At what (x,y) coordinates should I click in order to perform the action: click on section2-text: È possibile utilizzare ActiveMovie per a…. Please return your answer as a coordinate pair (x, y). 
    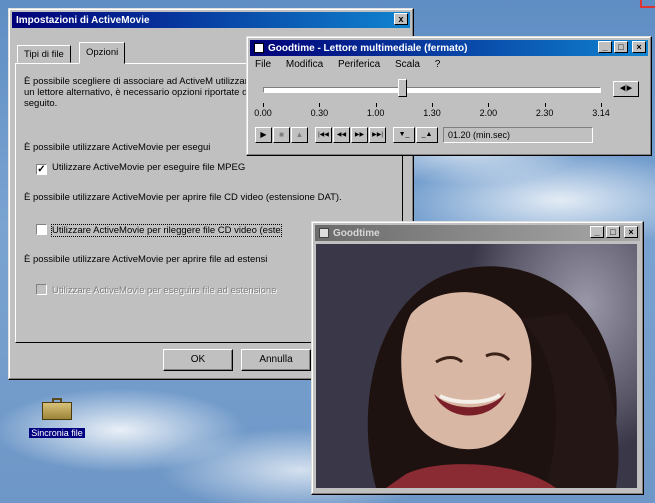
    Looking at the image, I should click on (183, 197).